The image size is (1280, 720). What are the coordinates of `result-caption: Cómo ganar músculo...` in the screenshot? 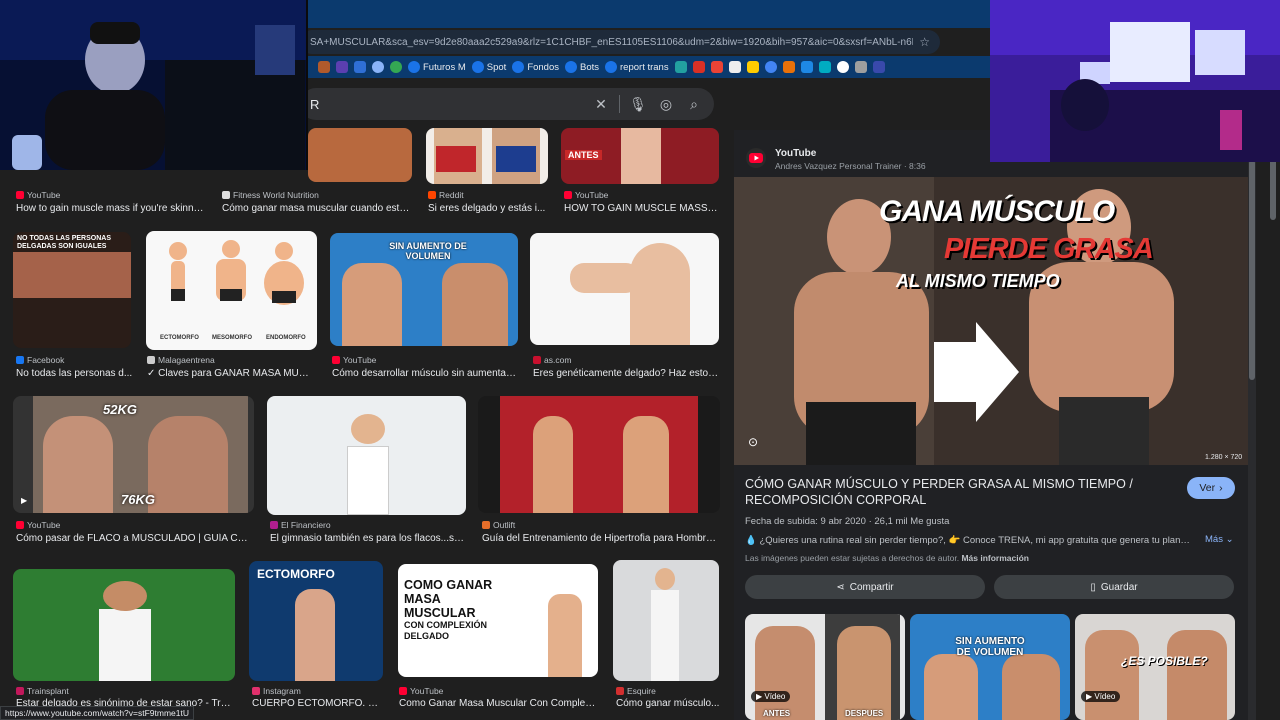 It's located at (668, 703).